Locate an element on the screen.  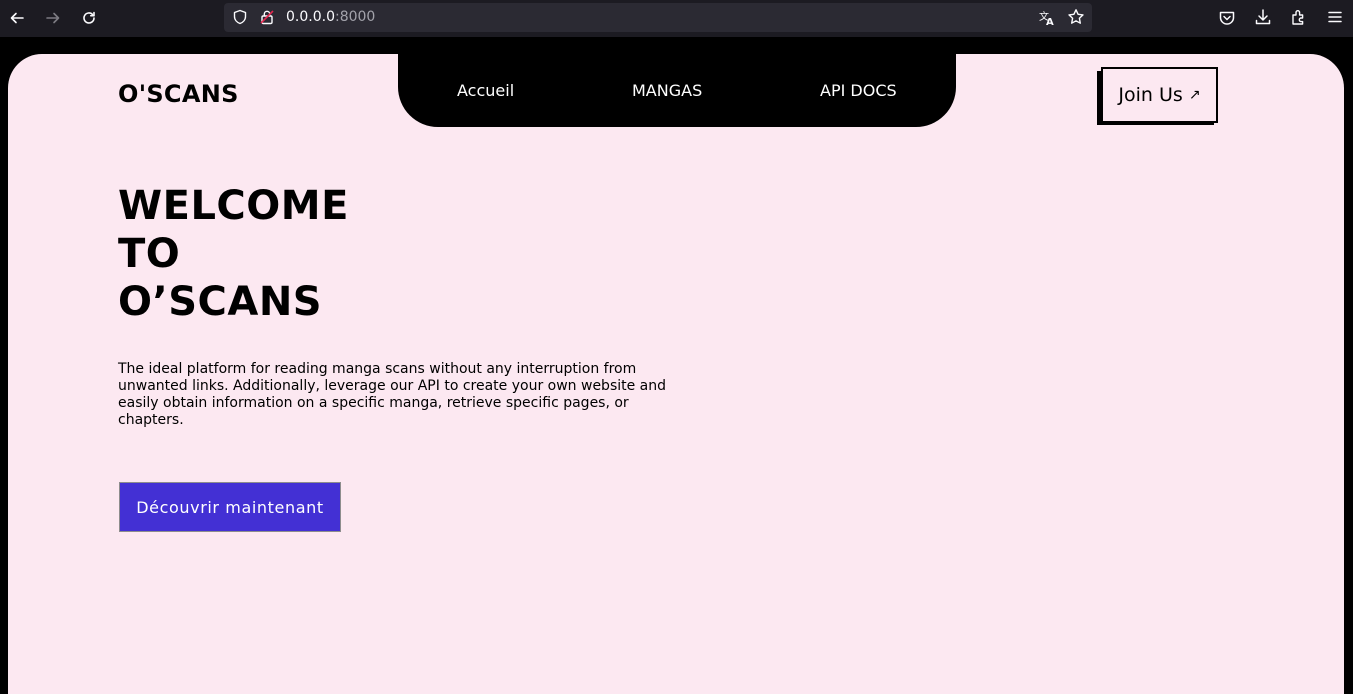
menu-icon is located at coordinates (1335, 17).